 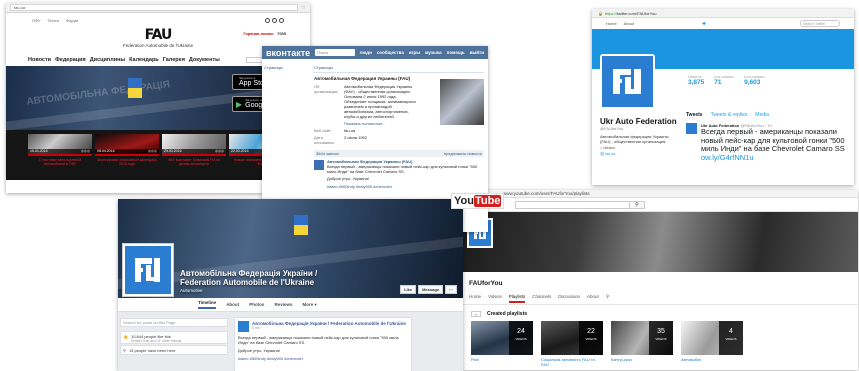 What do you see at coordinates (451, 289) in the screenshot?
I see `more-button: ···` at bounding box center [451, 289].